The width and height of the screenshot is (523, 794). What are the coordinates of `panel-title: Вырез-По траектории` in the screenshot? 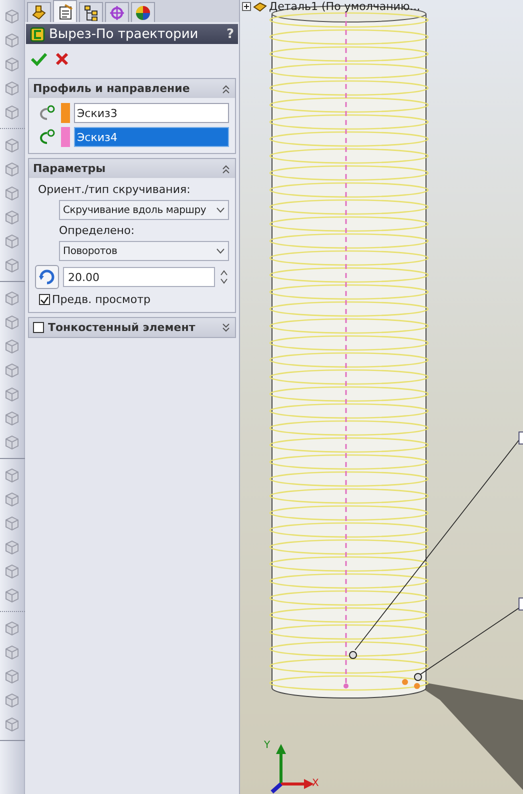 It's located at (124, 34).